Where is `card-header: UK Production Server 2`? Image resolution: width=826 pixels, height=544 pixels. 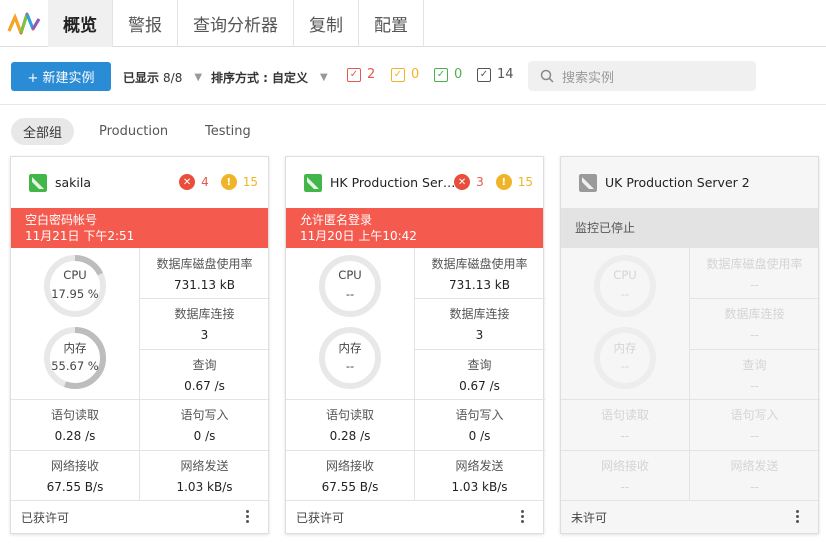 card-header: UK Production Server 2 is located at coordinates (689, 182).